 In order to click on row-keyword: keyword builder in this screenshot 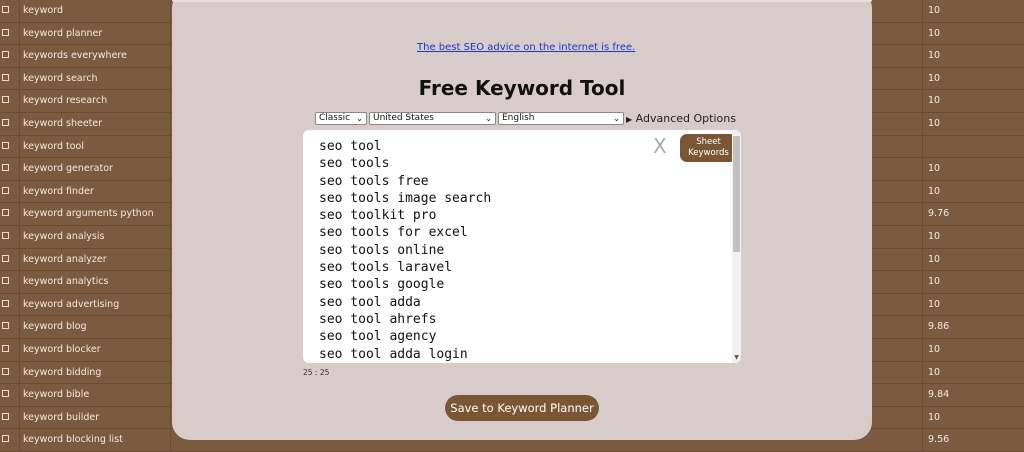, I will do `click(61, 417)`.